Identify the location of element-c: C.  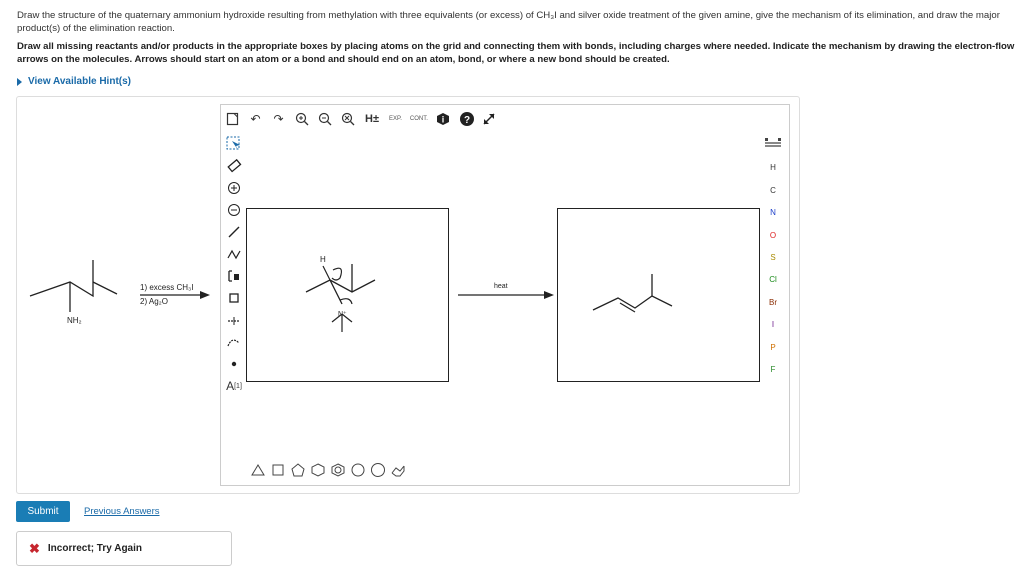
(773, 191).